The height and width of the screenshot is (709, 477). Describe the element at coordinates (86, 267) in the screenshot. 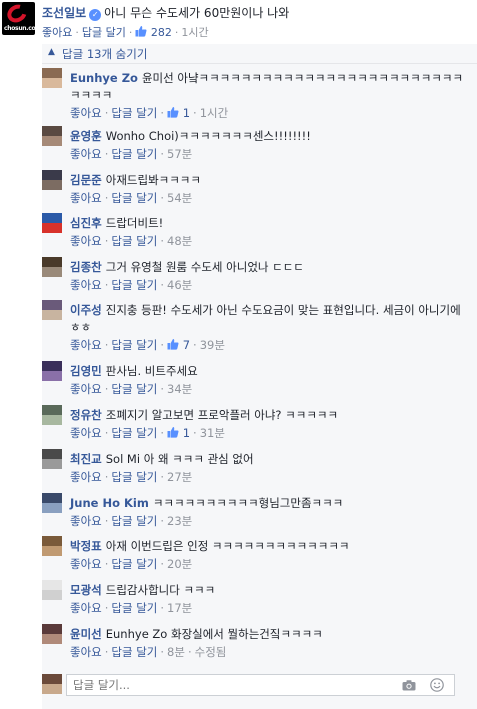

I see `comment-author: 김종찬` at that location.